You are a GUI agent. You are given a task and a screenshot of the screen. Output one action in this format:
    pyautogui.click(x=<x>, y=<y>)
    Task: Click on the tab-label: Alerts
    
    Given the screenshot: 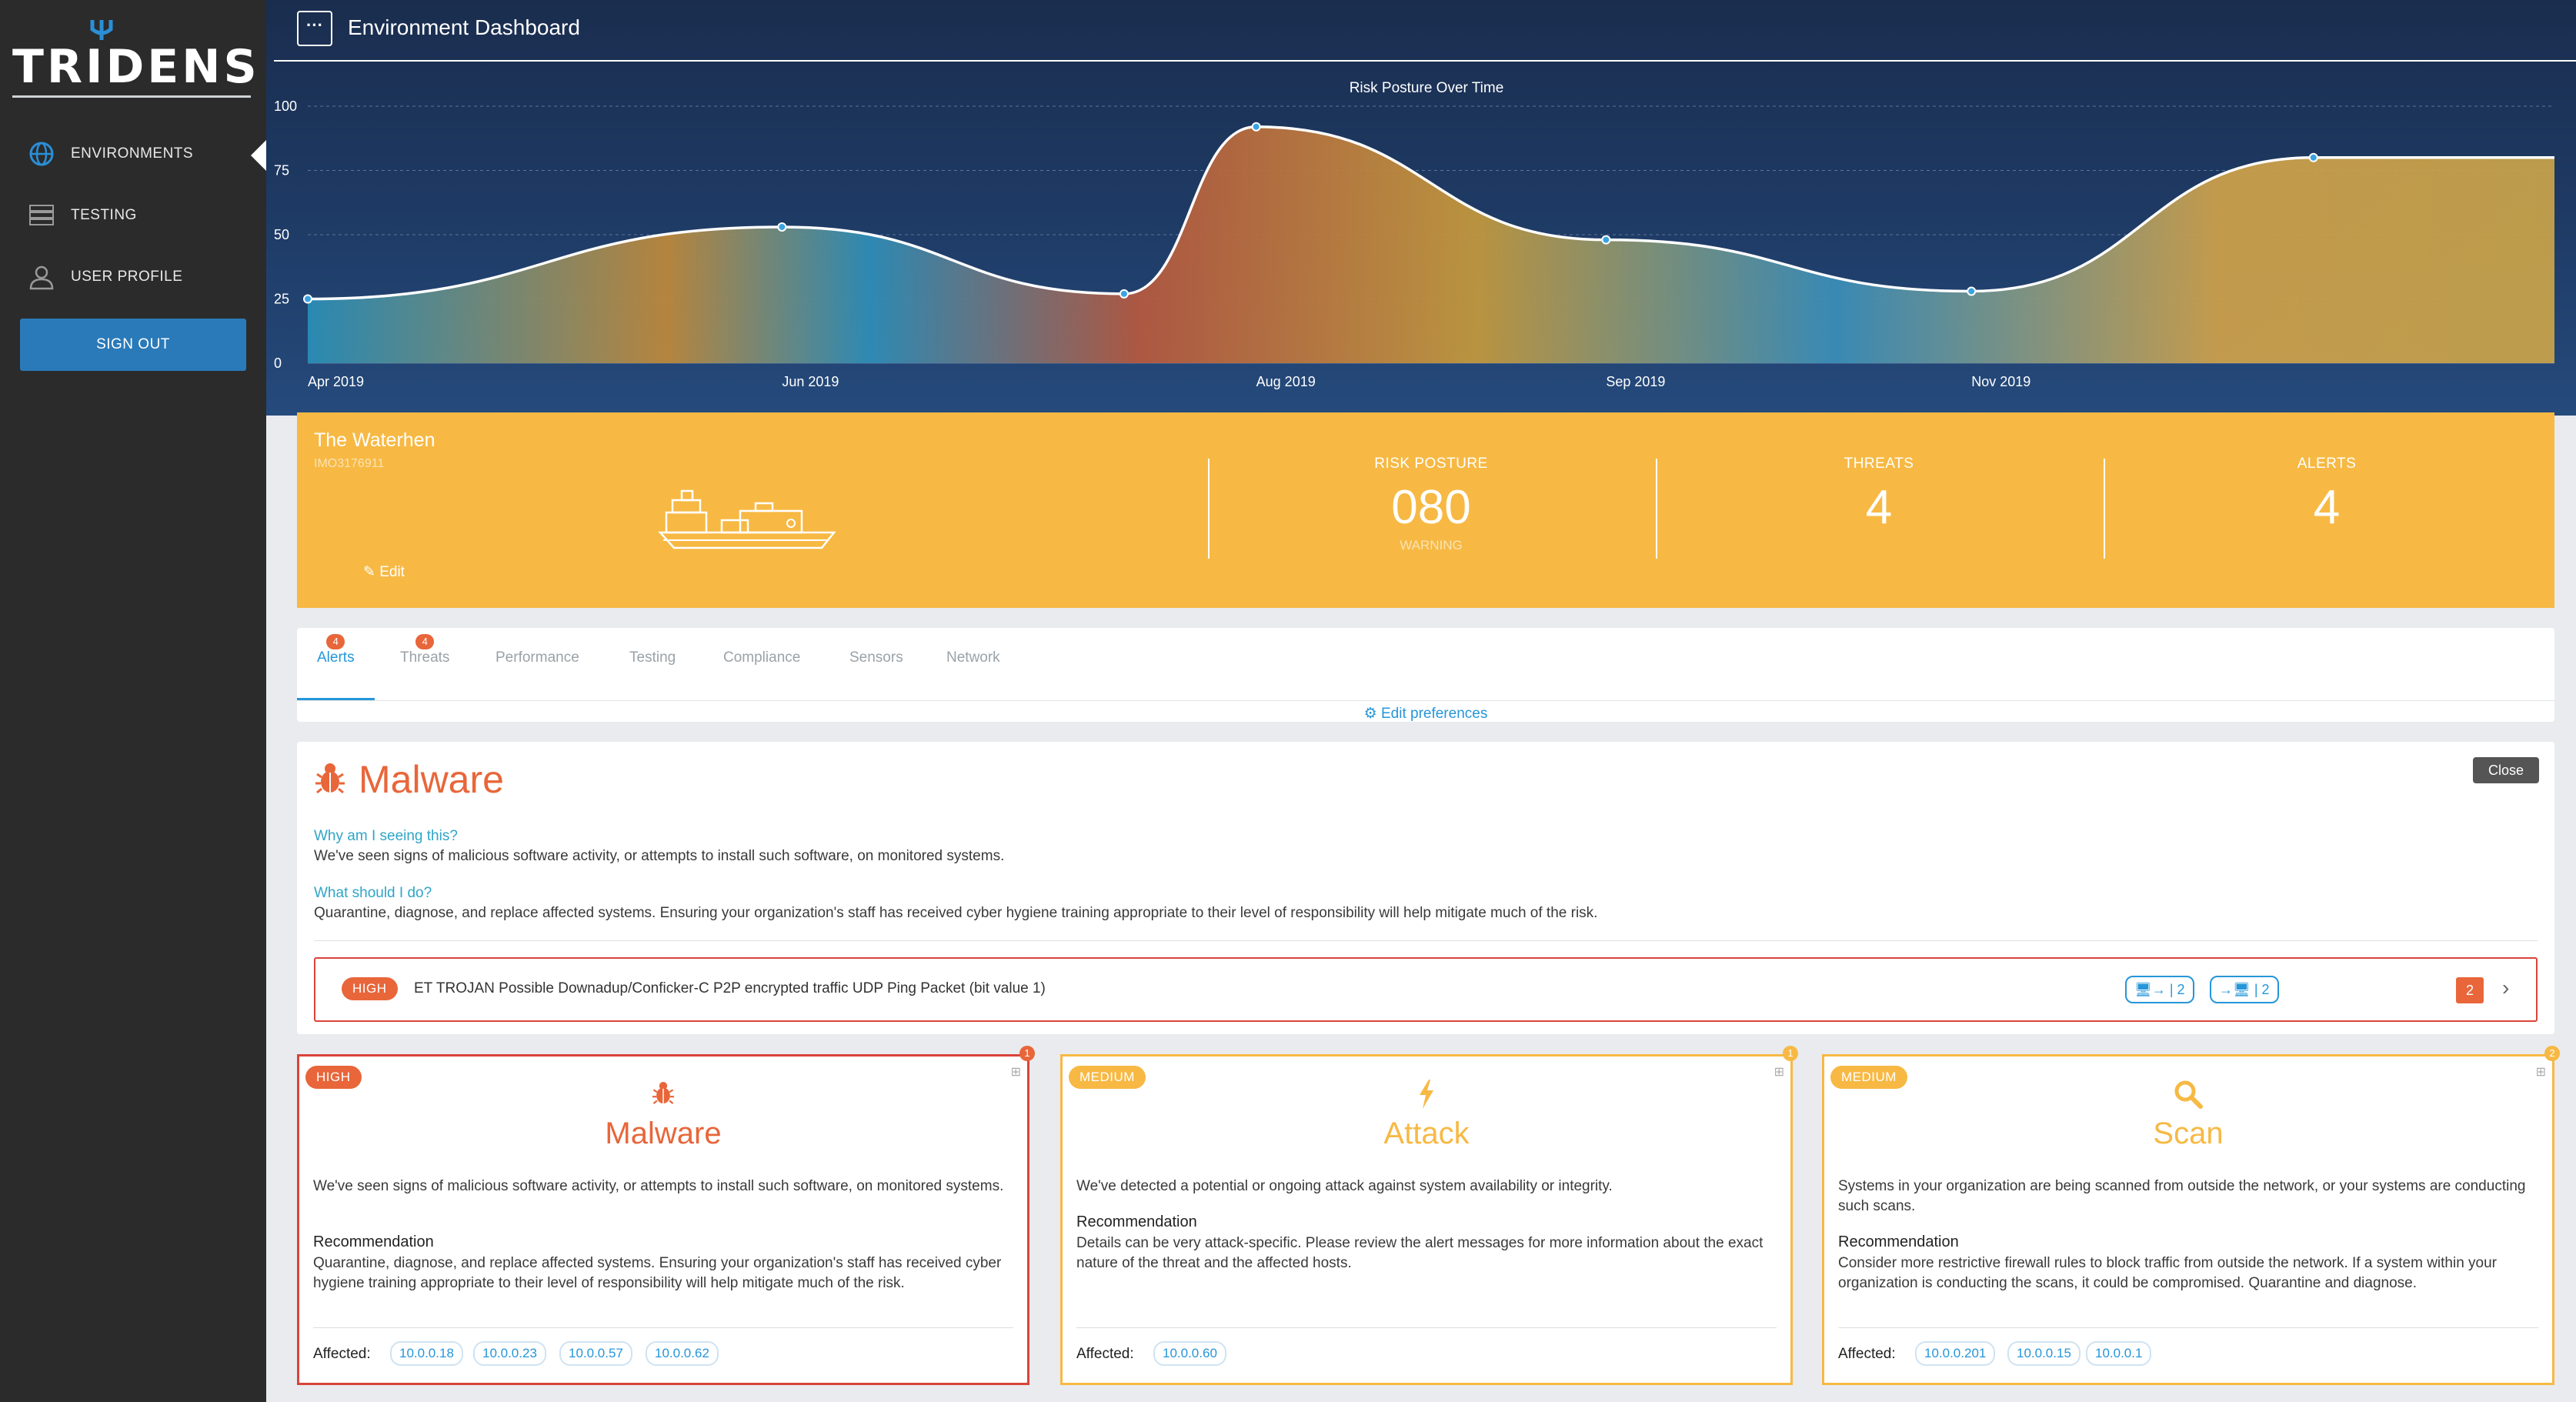 What is the action you would take?
    pyautogui.click(x=336, y=657)
    